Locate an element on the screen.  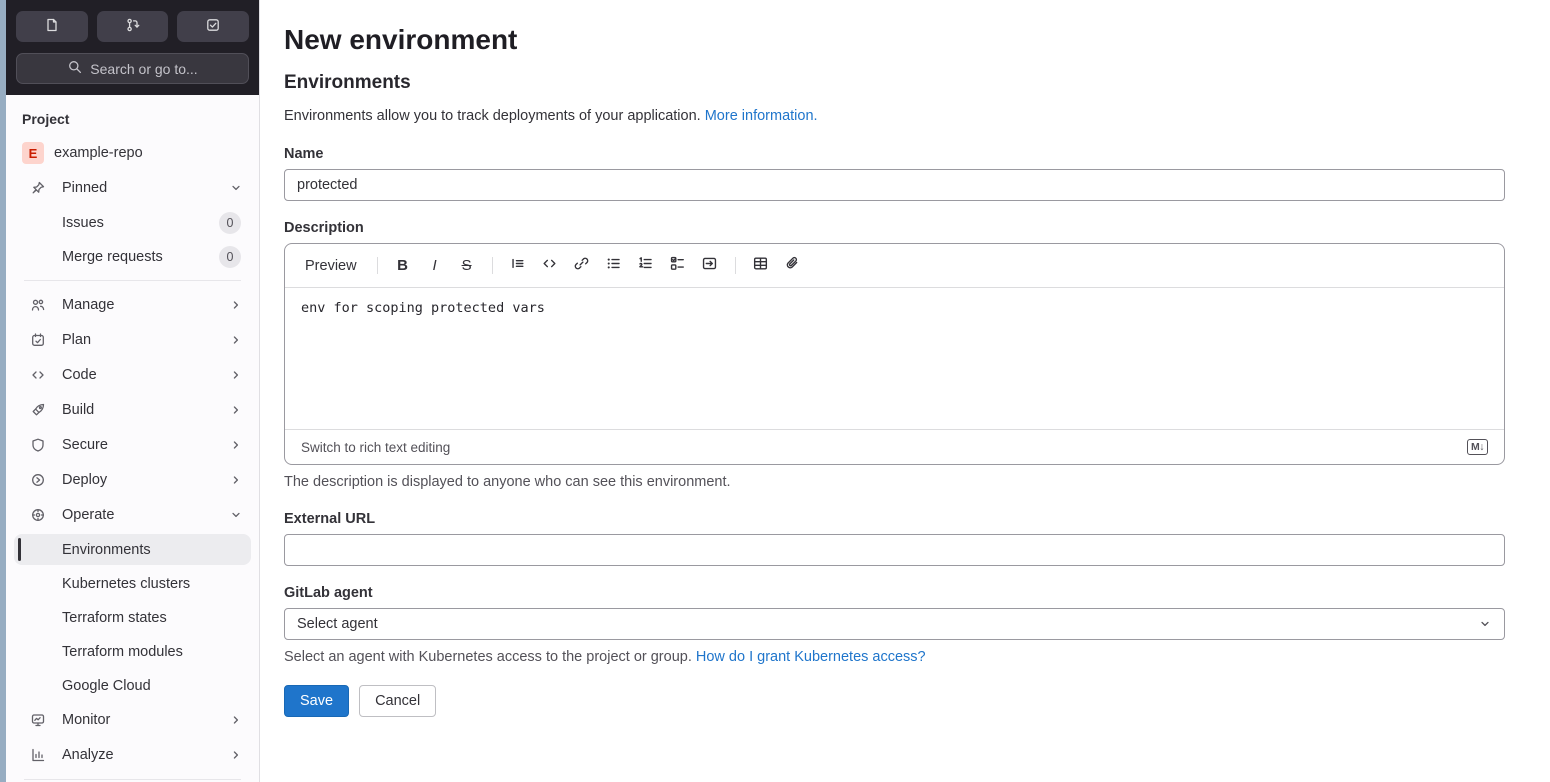
numbered-list-icon is located at coordinates (645, 265).